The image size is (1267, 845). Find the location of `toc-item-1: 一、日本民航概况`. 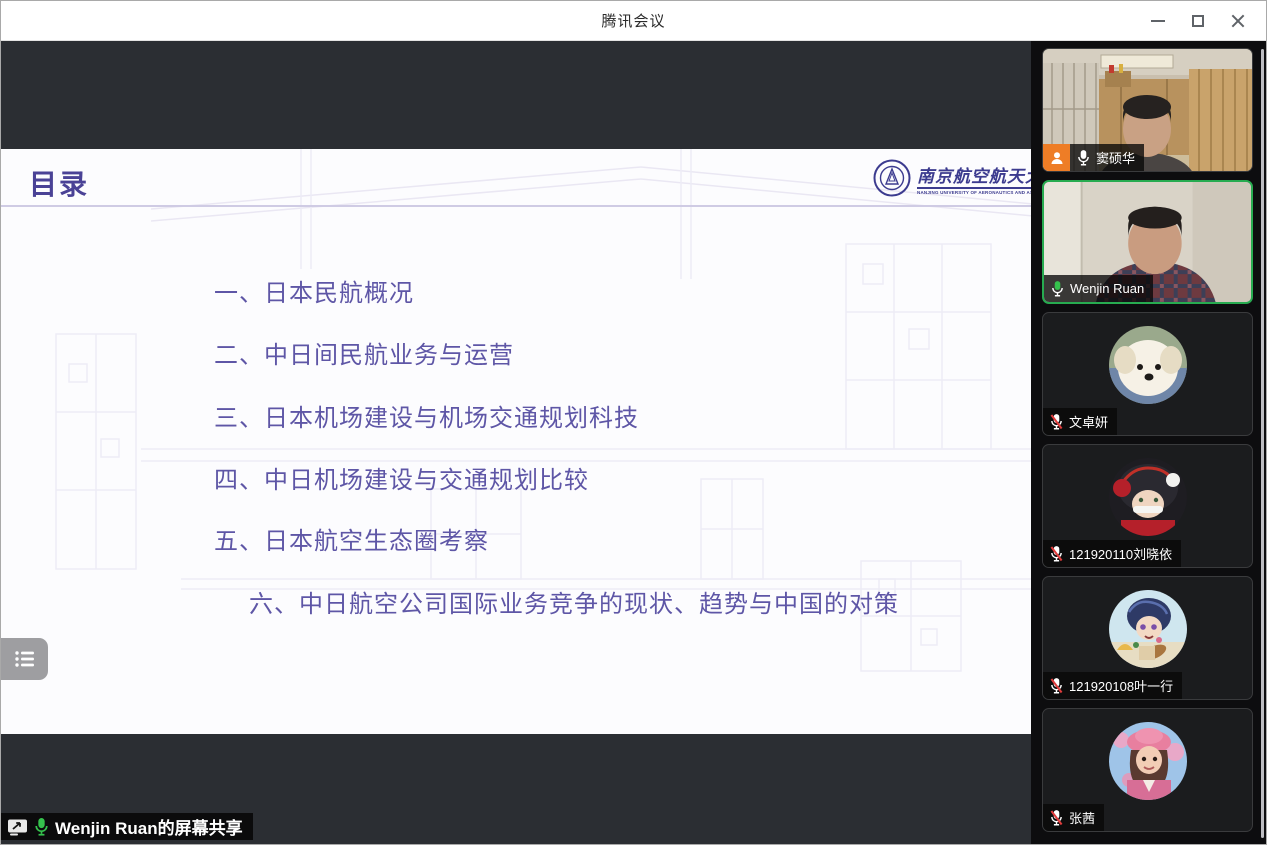

toc-item-1: 一、日本民航概况 is located at coordinates (314, 293).